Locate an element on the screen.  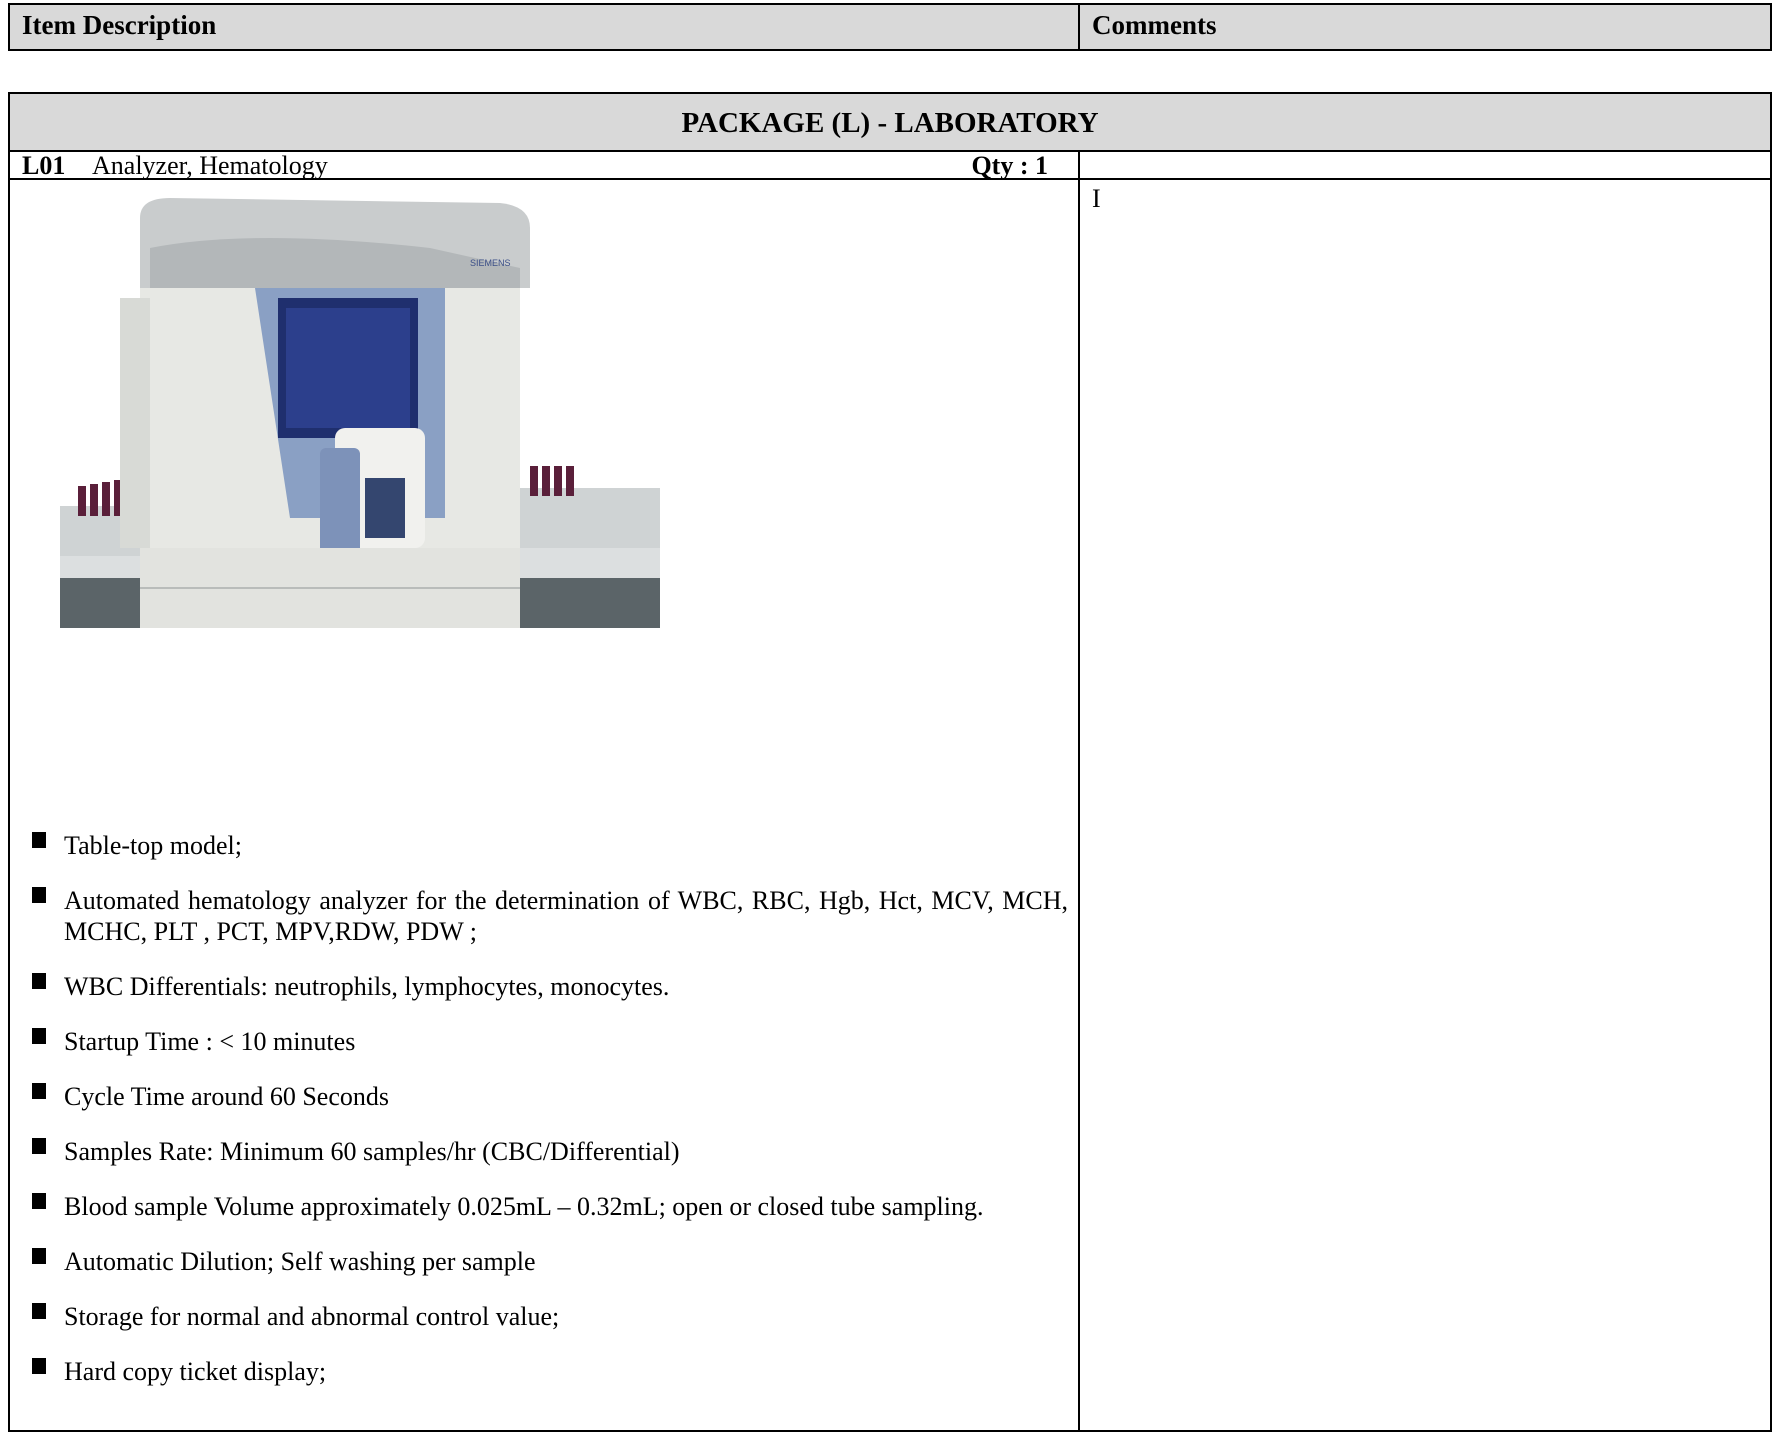
item-description-header: Item Description is located at coordinates (545, 27).